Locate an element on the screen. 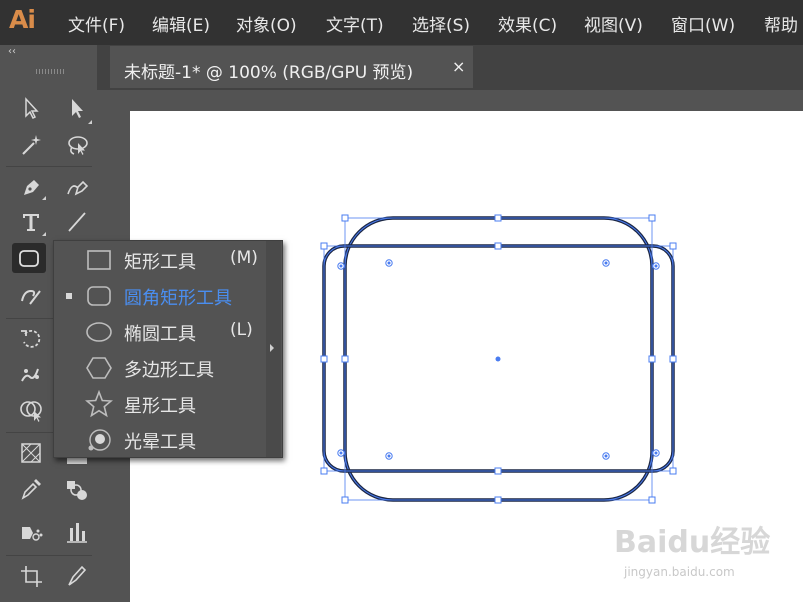  shaper-tool is located at coordinates (31, 296).